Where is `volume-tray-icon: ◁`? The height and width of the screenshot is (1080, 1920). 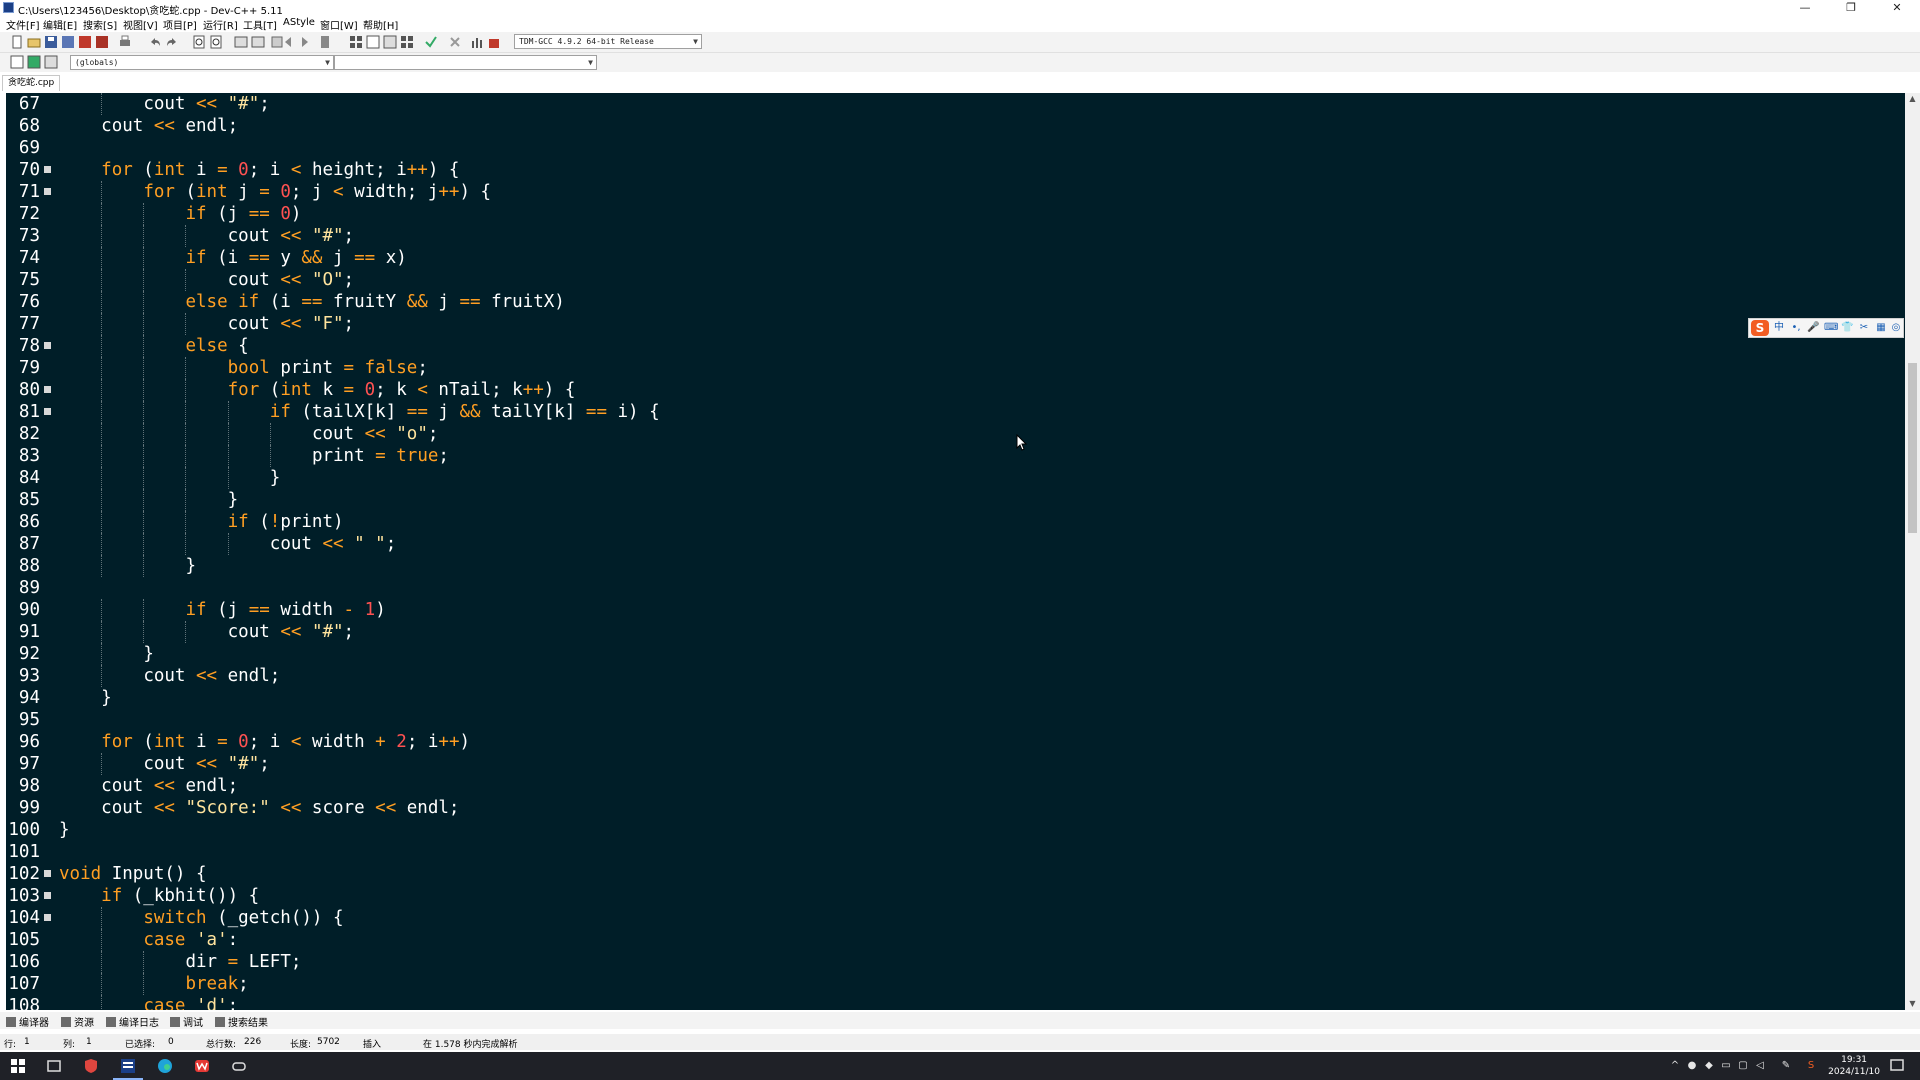
volume-tray-icon: ◁ is located at coordinates (1760, 1066).